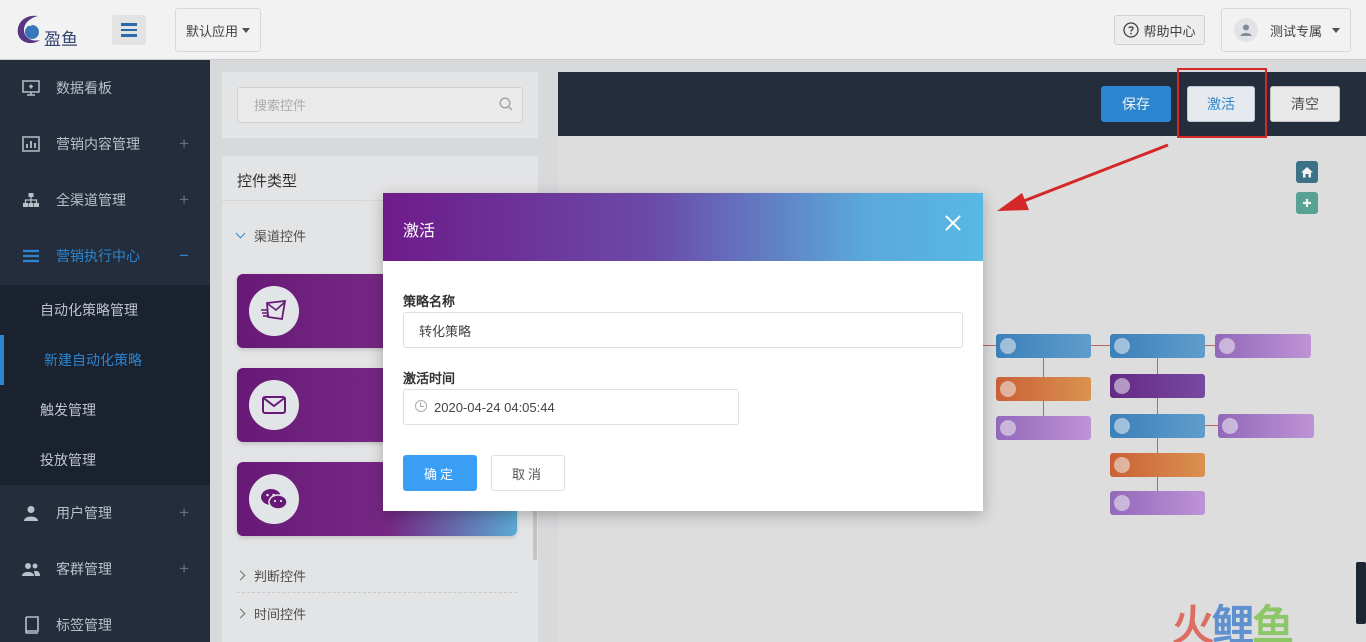  What do you see at coordinates (683, 330) in the screenshot?
I see `strategy-name-input` at bounding box center [683, 330].